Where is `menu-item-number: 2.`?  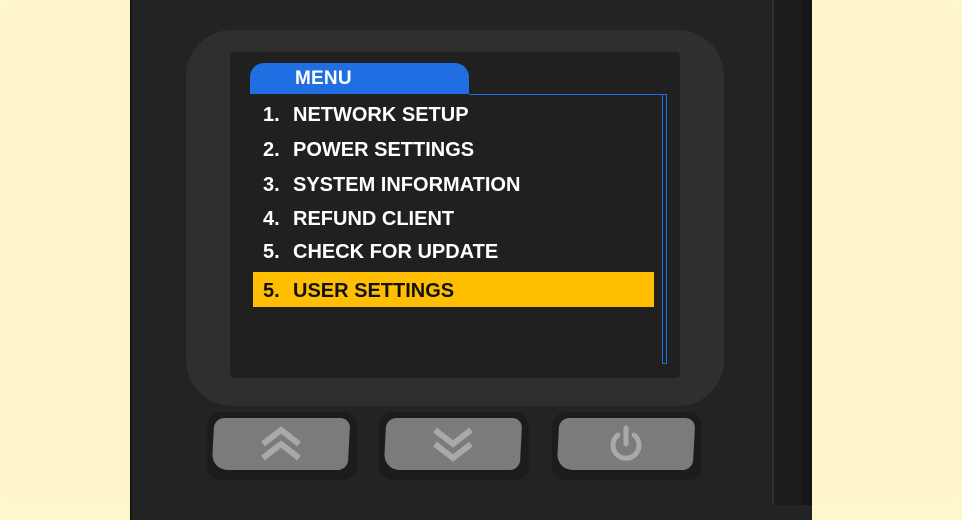 menu-item-number: 2. is located at coordinates (271, 150).